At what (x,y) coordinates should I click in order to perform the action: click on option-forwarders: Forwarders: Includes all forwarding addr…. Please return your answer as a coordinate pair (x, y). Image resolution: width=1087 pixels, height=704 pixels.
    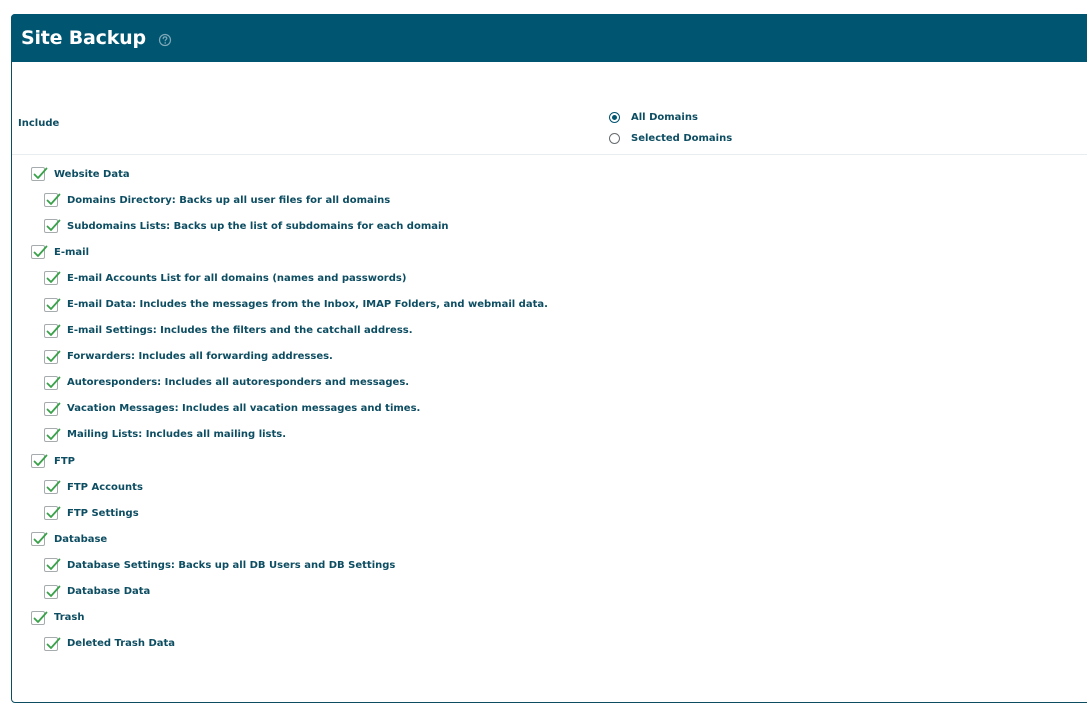
    Looking at the image, I should click on (289, 357).